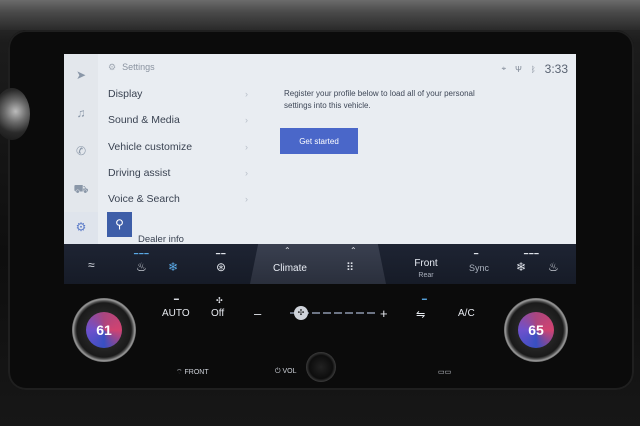 The image size is (640, 426). I want to click on gear-icon: ⚙, so click(112, 67).